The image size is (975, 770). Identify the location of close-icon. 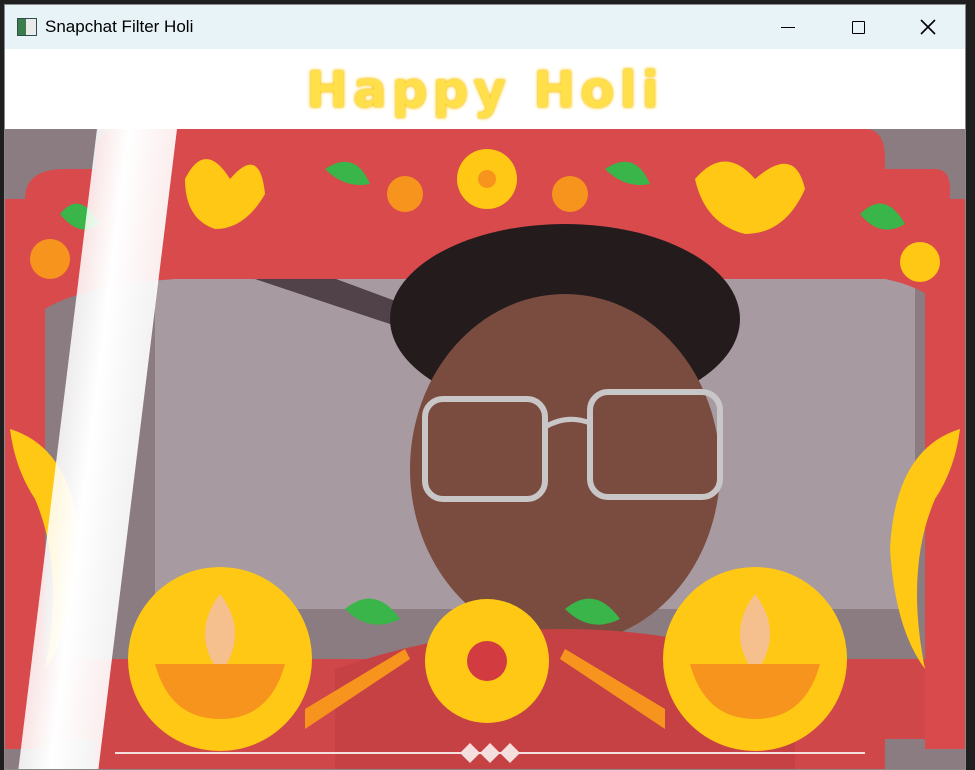
(928, 27).